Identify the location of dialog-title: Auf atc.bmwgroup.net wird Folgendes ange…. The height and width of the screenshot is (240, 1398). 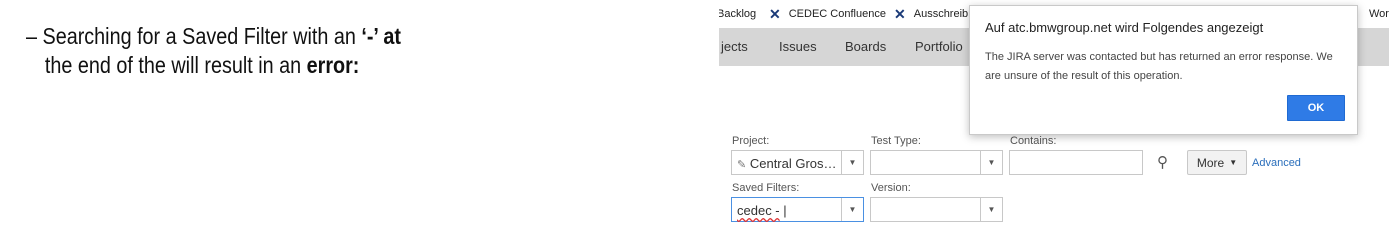
(1124, 27).